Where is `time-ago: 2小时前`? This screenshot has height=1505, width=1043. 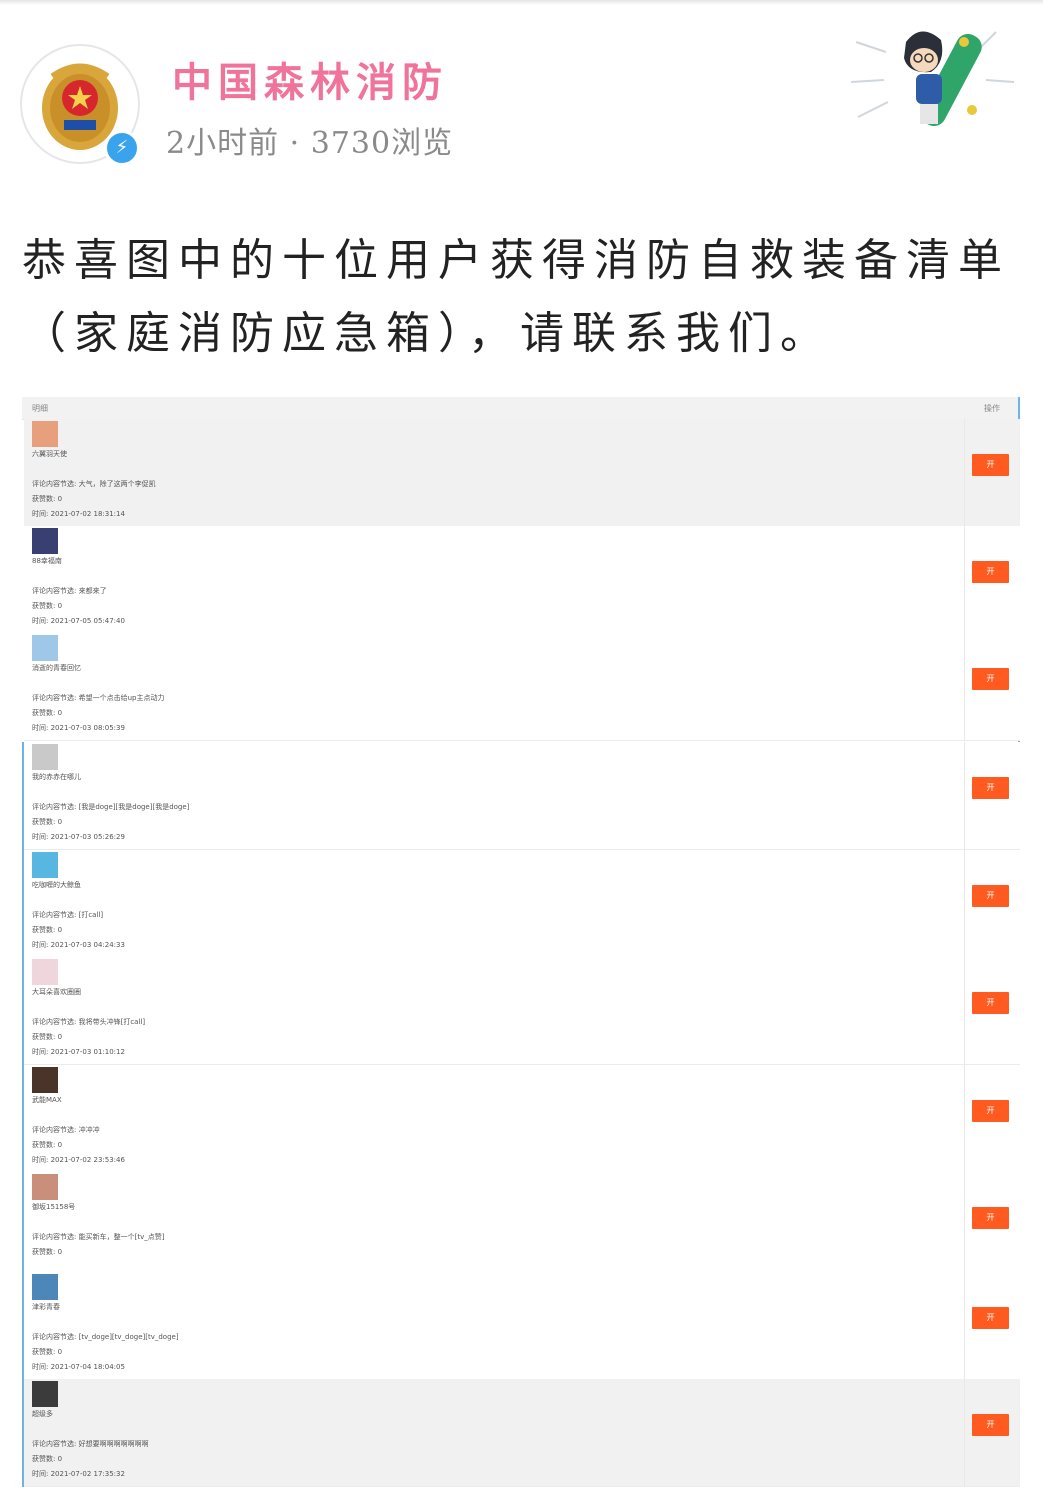 time-ago: 2小时前 is located at coordinates (223, 143).